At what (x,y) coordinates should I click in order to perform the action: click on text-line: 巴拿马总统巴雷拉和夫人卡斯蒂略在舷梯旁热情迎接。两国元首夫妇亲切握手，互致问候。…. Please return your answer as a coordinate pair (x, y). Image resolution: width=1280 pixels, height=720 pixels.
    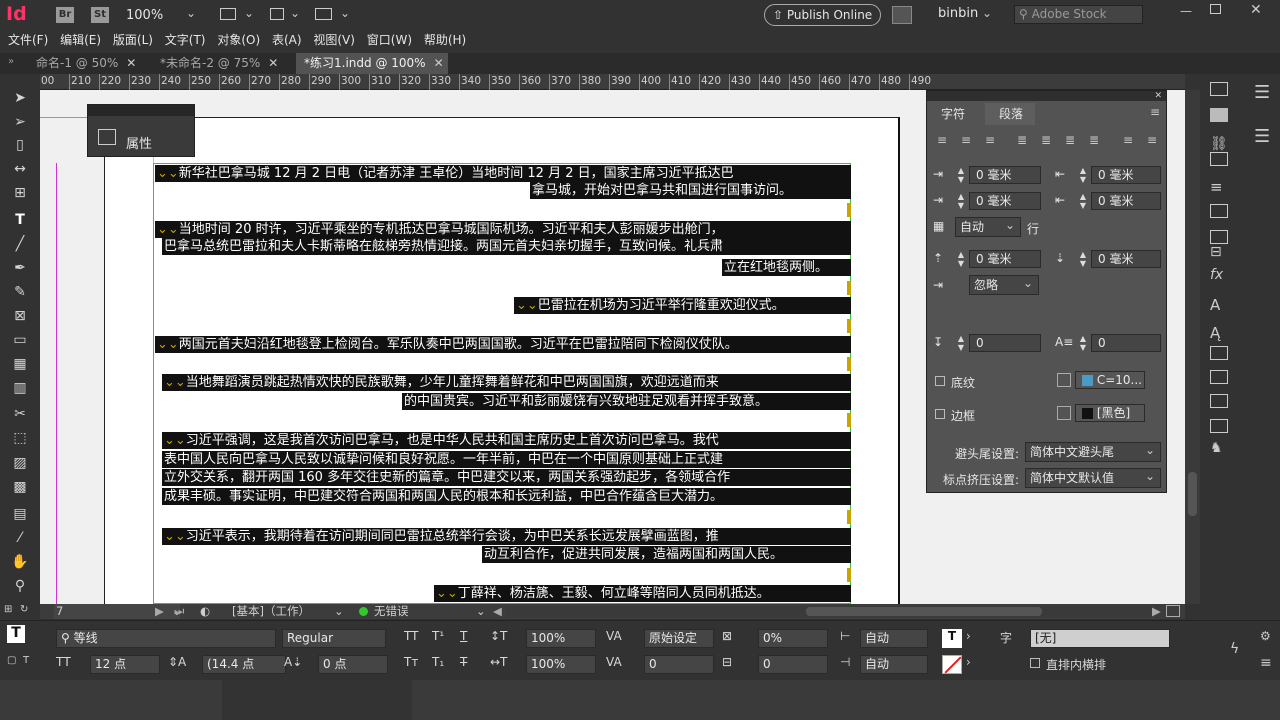
    Looking at the image, I should click on (506, 246).